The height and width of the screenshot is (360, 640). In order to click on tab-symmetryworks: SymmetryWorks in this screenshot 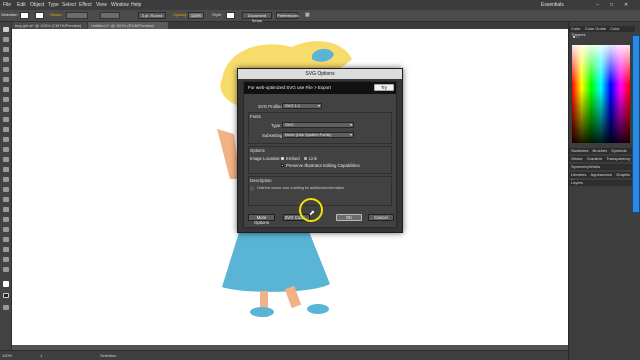, I will do `click(602, 167)`.